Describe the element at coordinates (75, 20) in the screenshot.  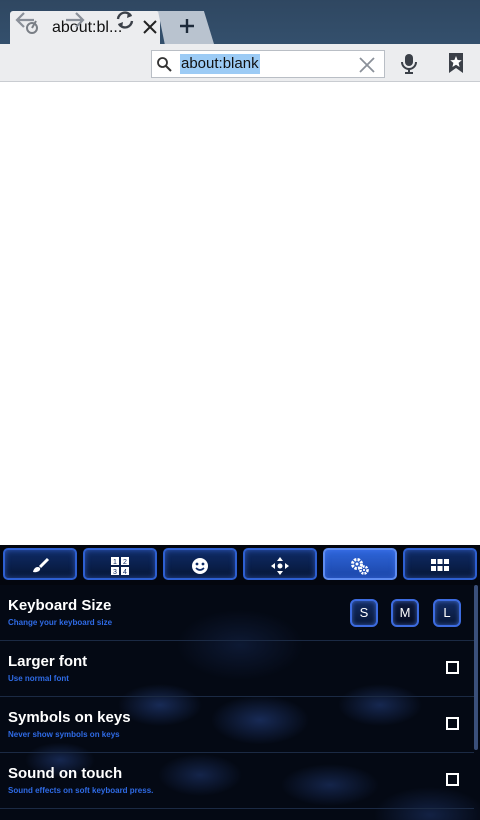
I see `forward-arrow-icon` at that location.